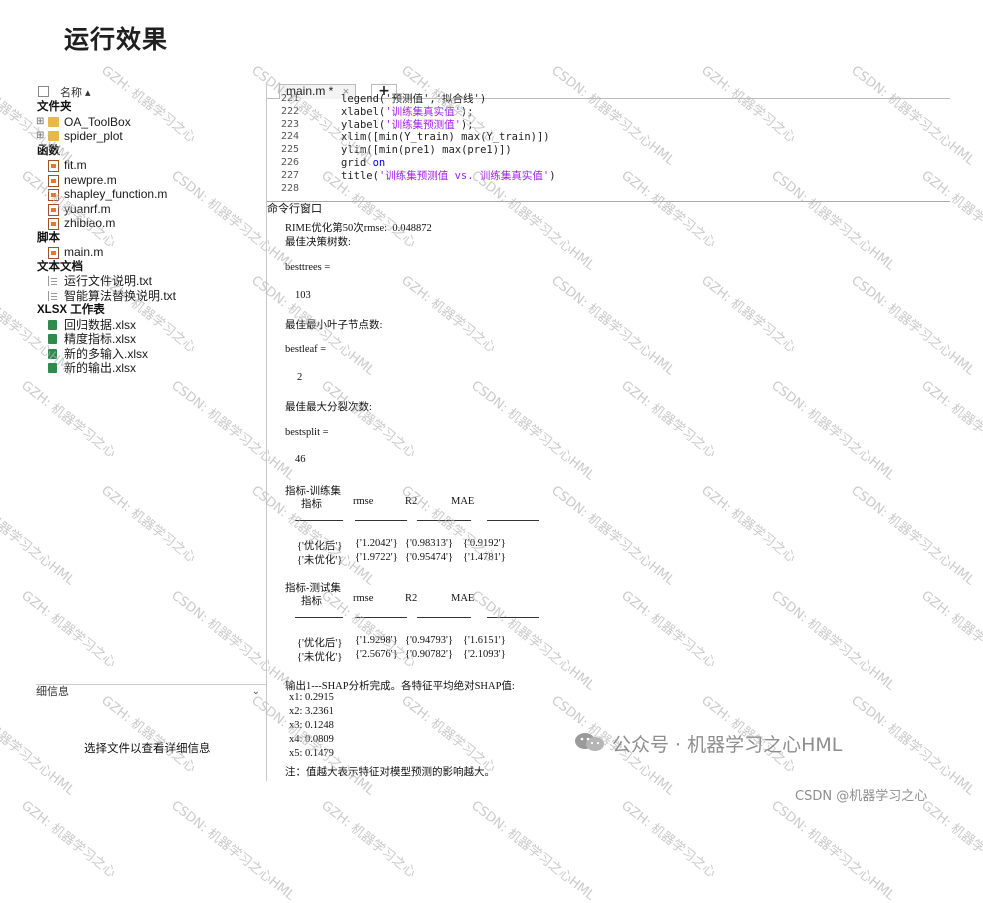 This screenshot has width=983, height=903. Describe the element at coordinates (97, 121) in the screenshot. I see `file-name: OA_ToolBox` at that location.